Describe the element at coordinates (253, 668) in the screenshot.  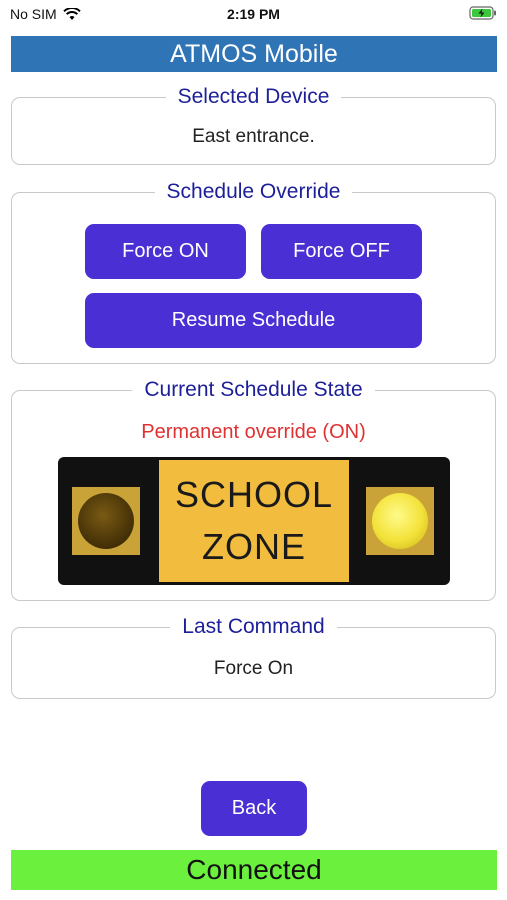
I see `last-command-value: Force On` at that location.